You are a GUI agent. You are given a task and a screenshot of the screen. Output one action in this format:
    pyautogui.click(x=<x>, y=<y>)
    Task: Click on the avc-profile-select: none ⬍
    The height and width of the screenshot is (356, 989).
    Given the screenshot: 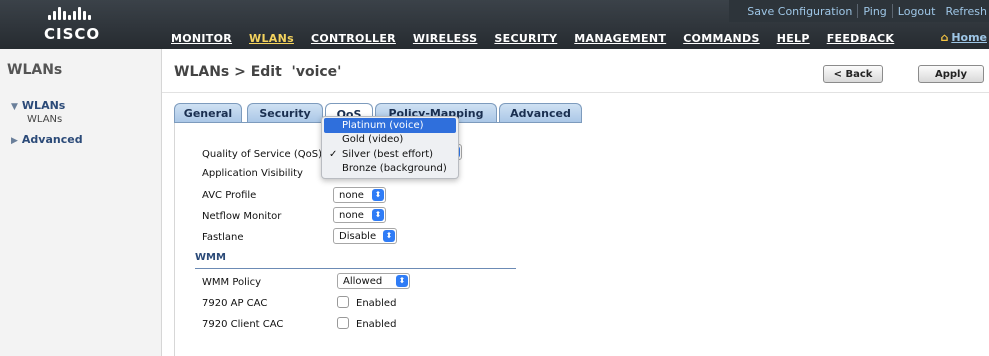 What is the action you would take?
    pyautogui.click(x=359, y=195)
    